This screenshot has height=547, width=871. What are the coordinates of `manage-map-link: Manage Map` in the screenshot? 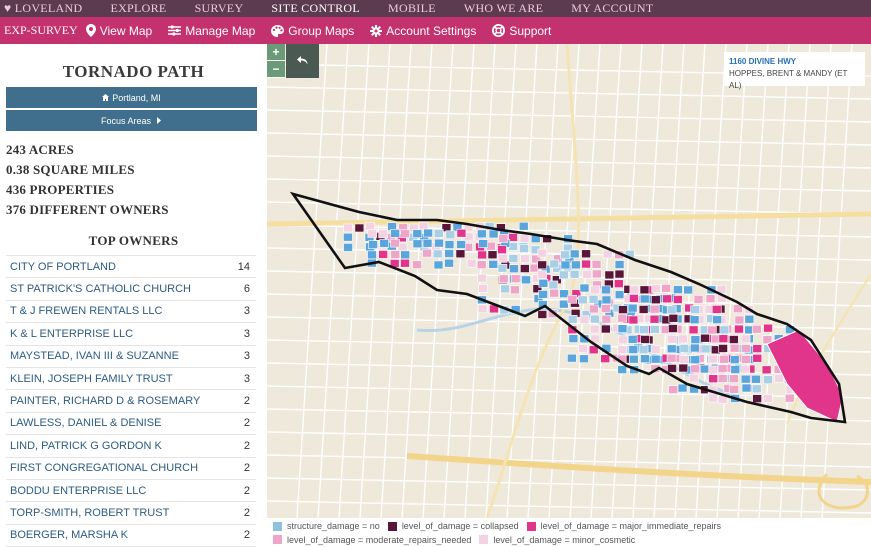 It's located at (211, 31).